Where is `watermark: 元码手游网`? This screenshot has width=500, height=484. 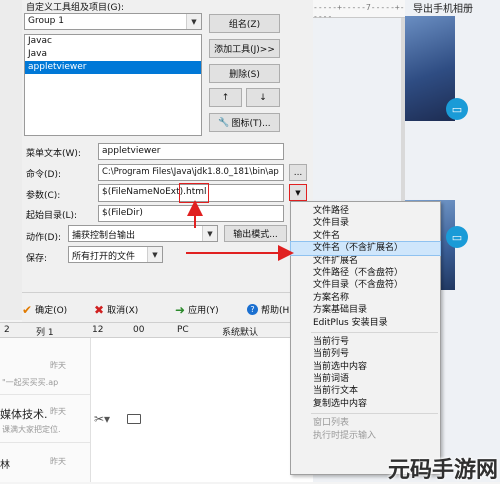 watermark: 元码手游网 is located at coordinates (443, 470).